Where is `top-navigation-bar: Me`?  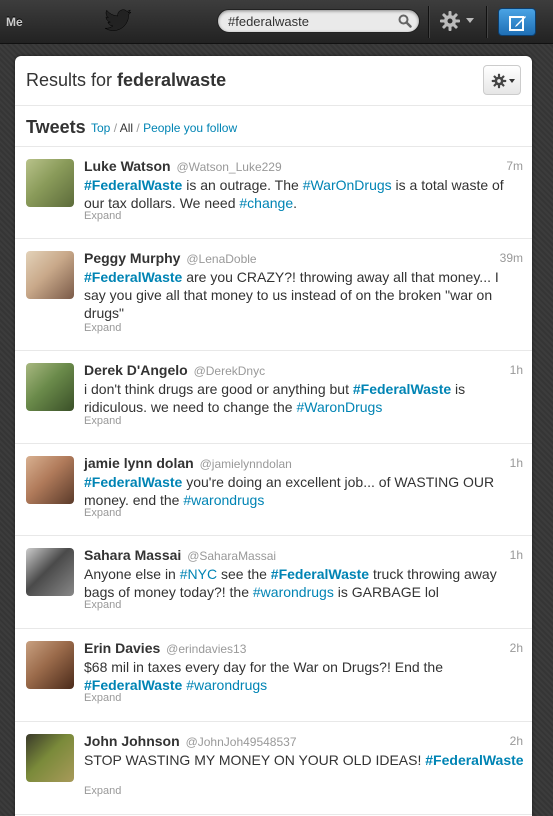
top-navigation-bar: Me is located at coordinates (276, 22).